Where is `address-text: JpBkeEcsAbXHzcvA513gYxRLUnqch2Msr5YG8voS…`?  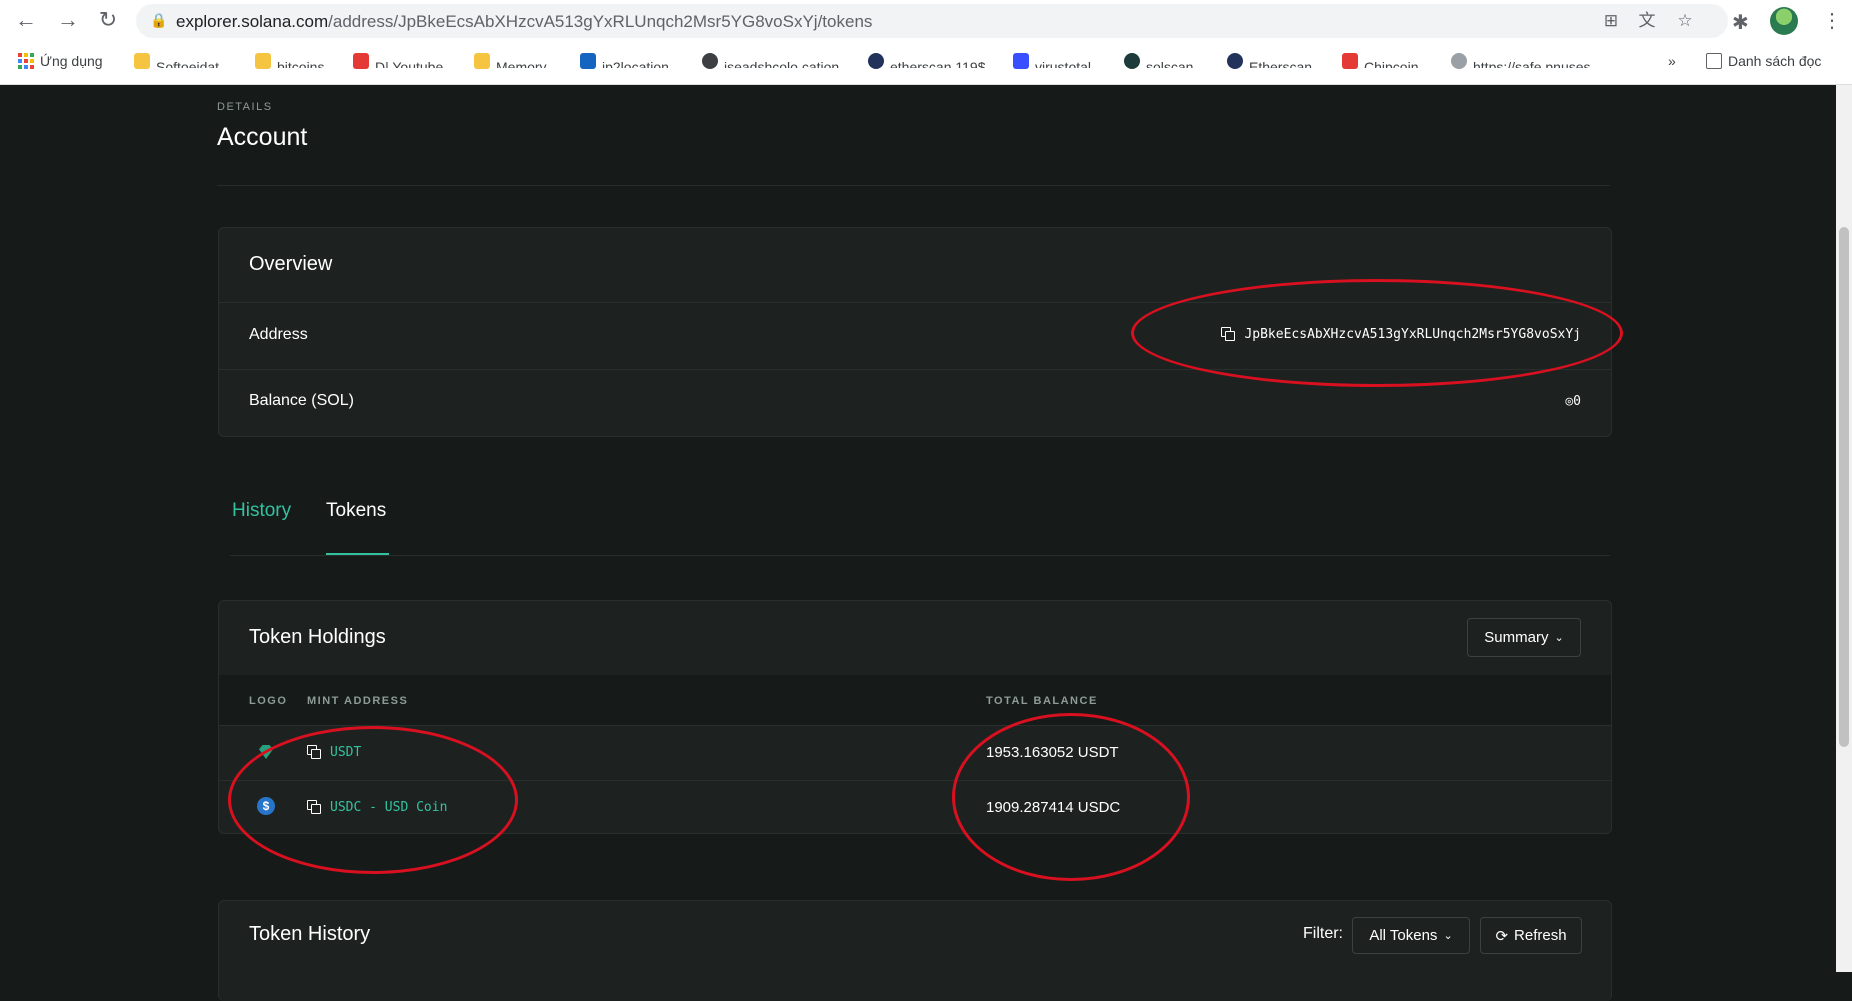
address-text: JpBkeEcsAbXHzcvA513gYxRLUnqch2Msr5YG8voS… is located at coordinates (1412, 334).